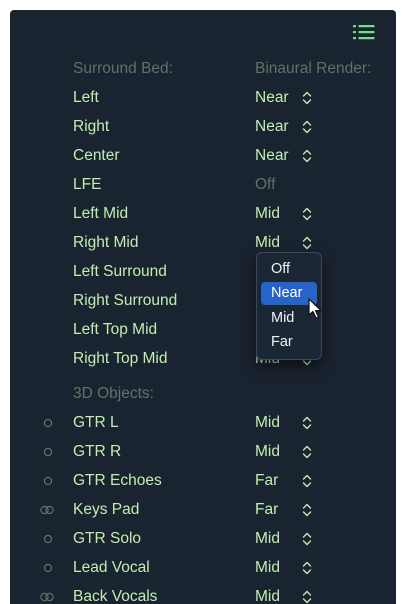 The image size is (406, 604). I want to click on channel-row-left-mid: Left Mid Mid, so click(203, 213).